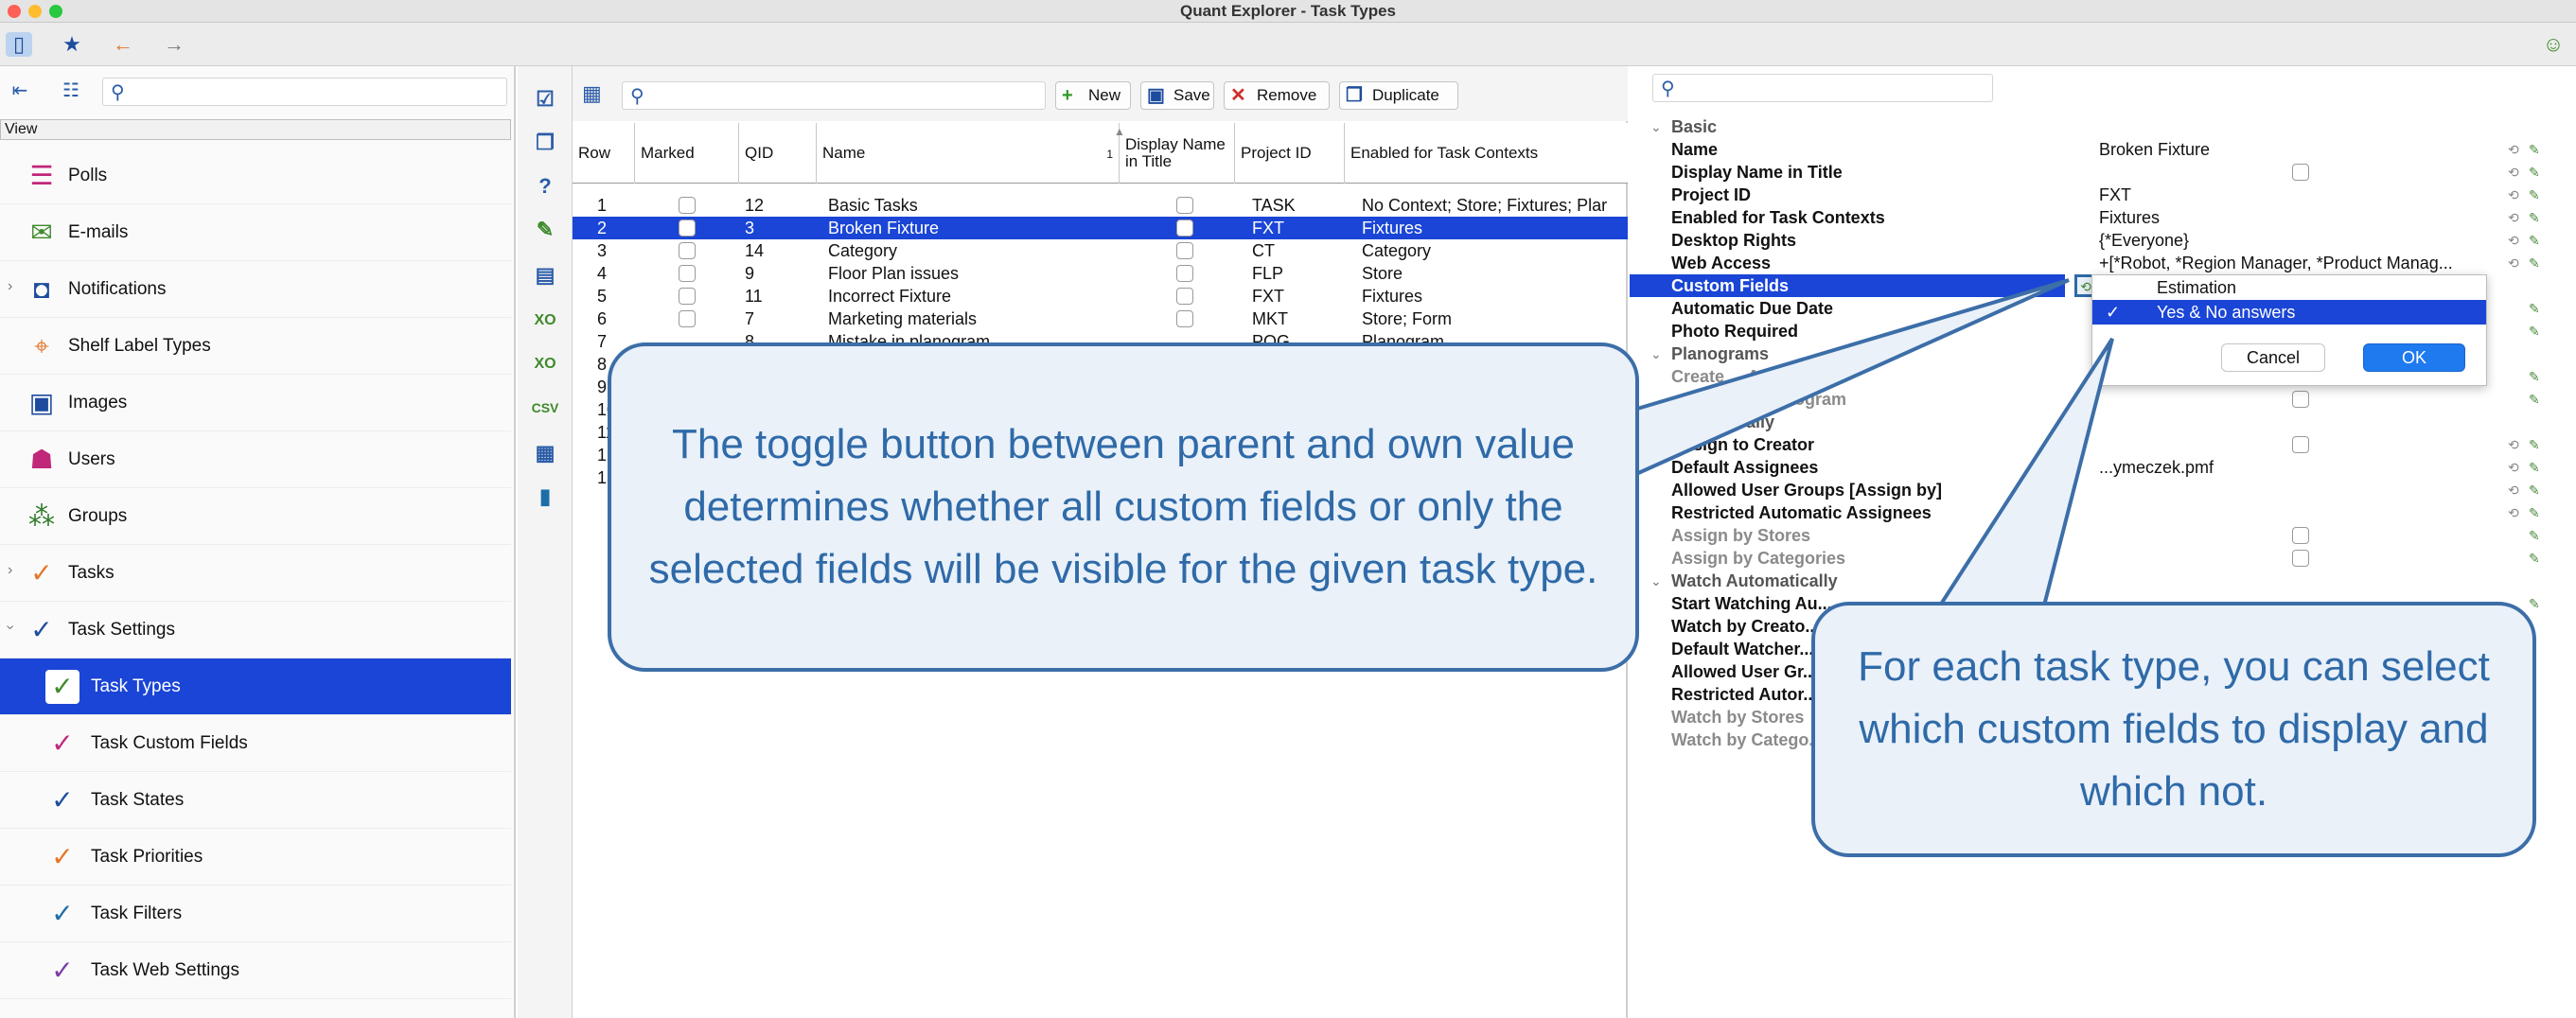 This screenshot has width=2576, height=1018. Describe the element at coordinates (545, 364) in the screenshot. I see `import-xo-icon: XO` at that location.